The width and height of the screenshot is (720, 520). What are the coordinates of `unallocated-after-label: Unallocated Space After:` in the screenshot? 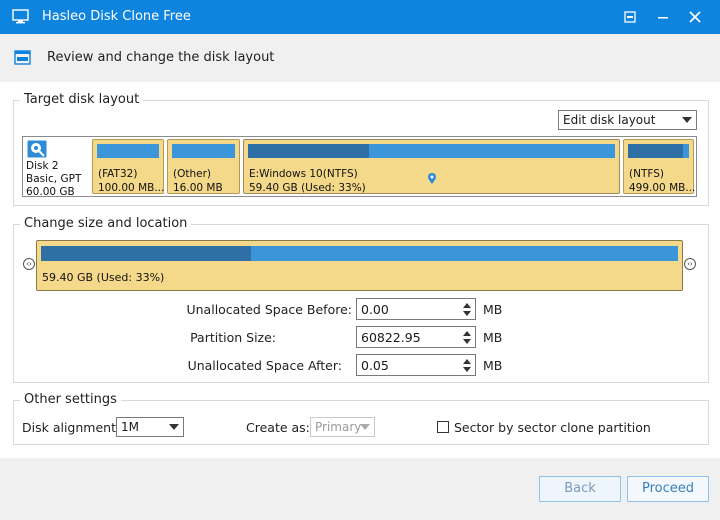 It's located at (264, 365).